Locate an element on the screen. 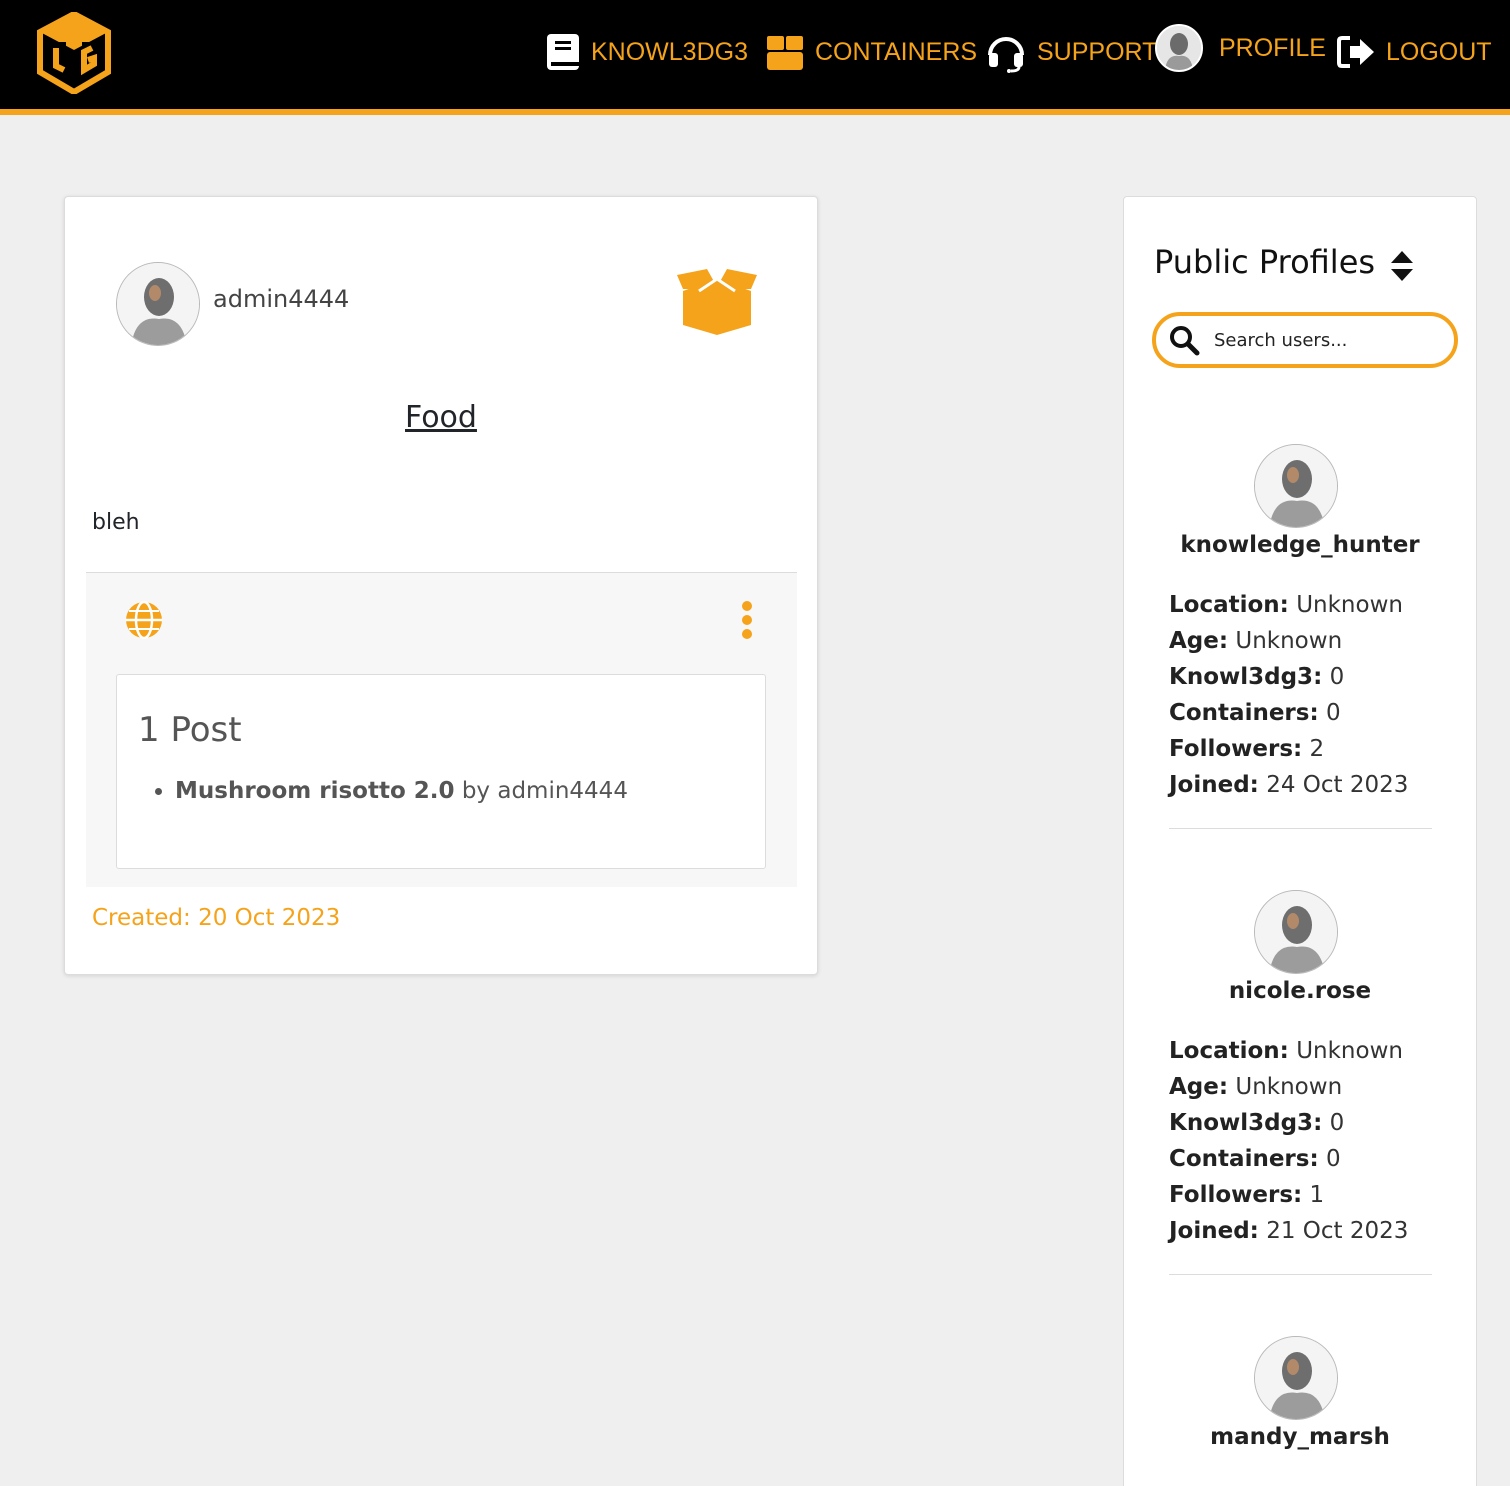 The image size is (1510, 1486). container-title-link: Food is located at coordinates (441, 417).